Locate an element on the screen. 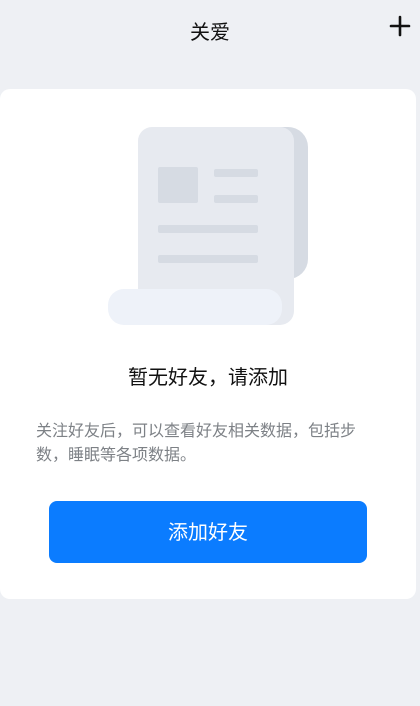  top-bar: 关爱 is located at coordinates (210, 30).